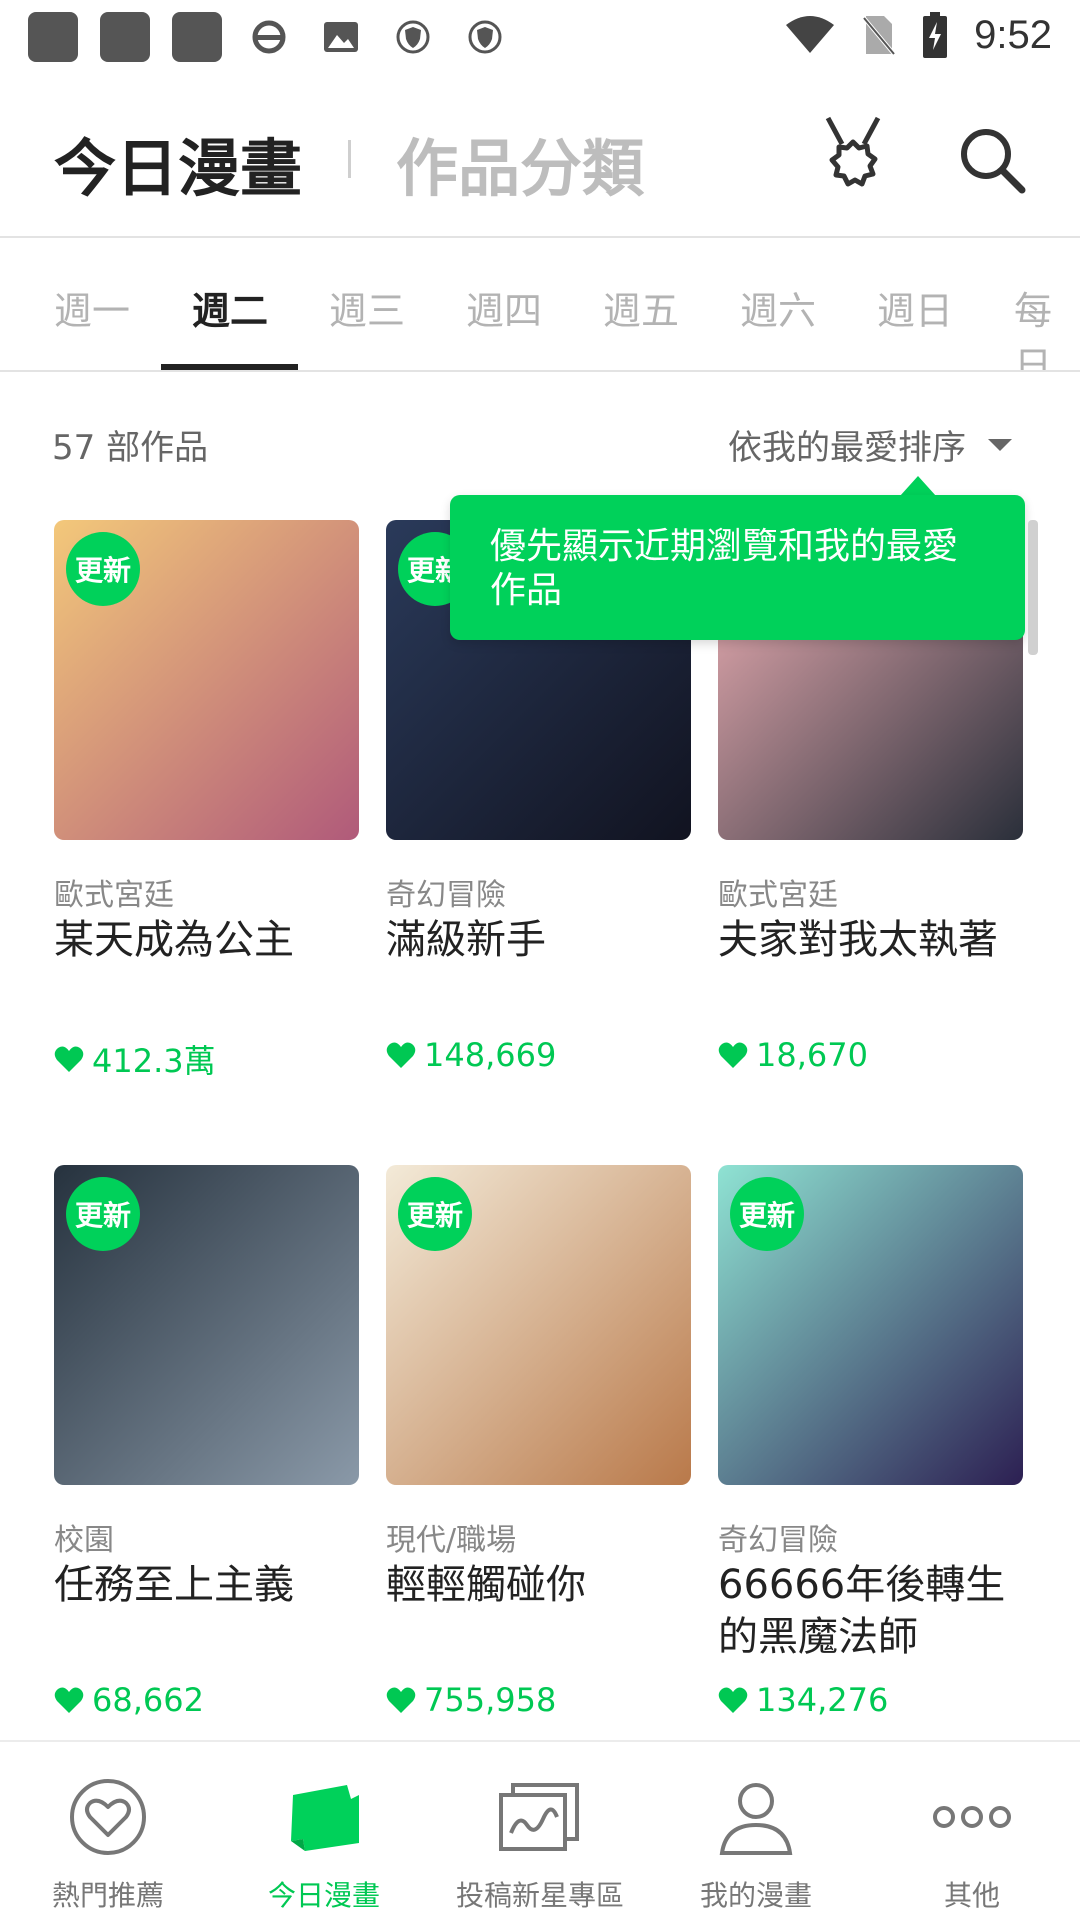 This screenshot has height=1920, width=1080. I want to click on comic-likes: 18,670, so click(793, 1055).